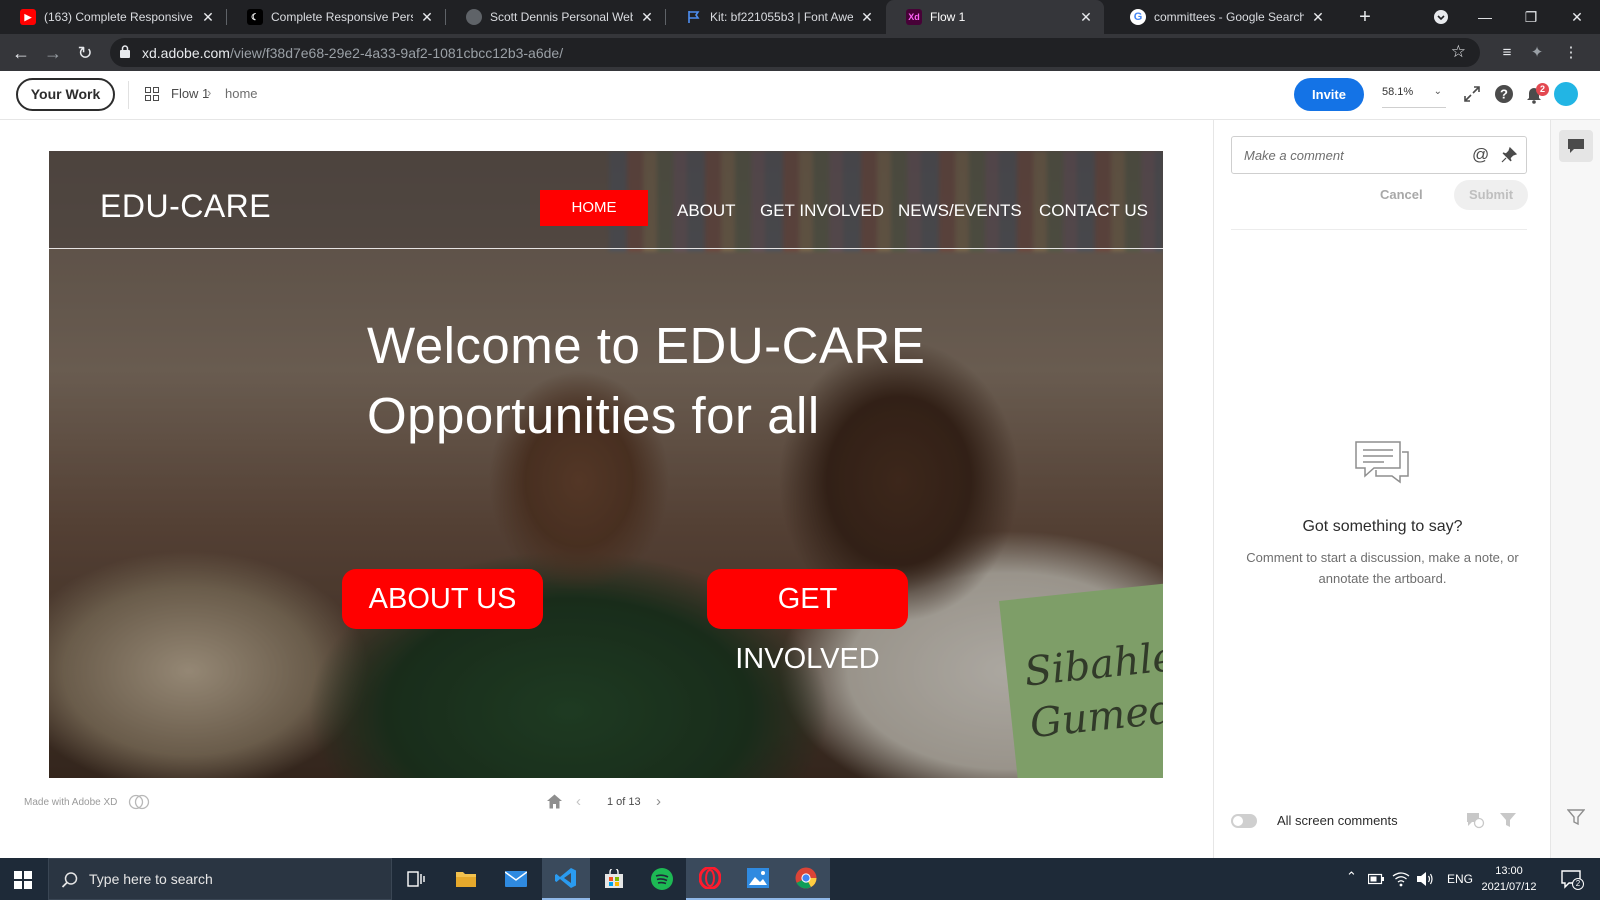 The image size is (1600, 900). What do you see at coordinates (1485, 17) in the screenshot?
I see `minimize-button: —` at bounding box center [1485, 17].